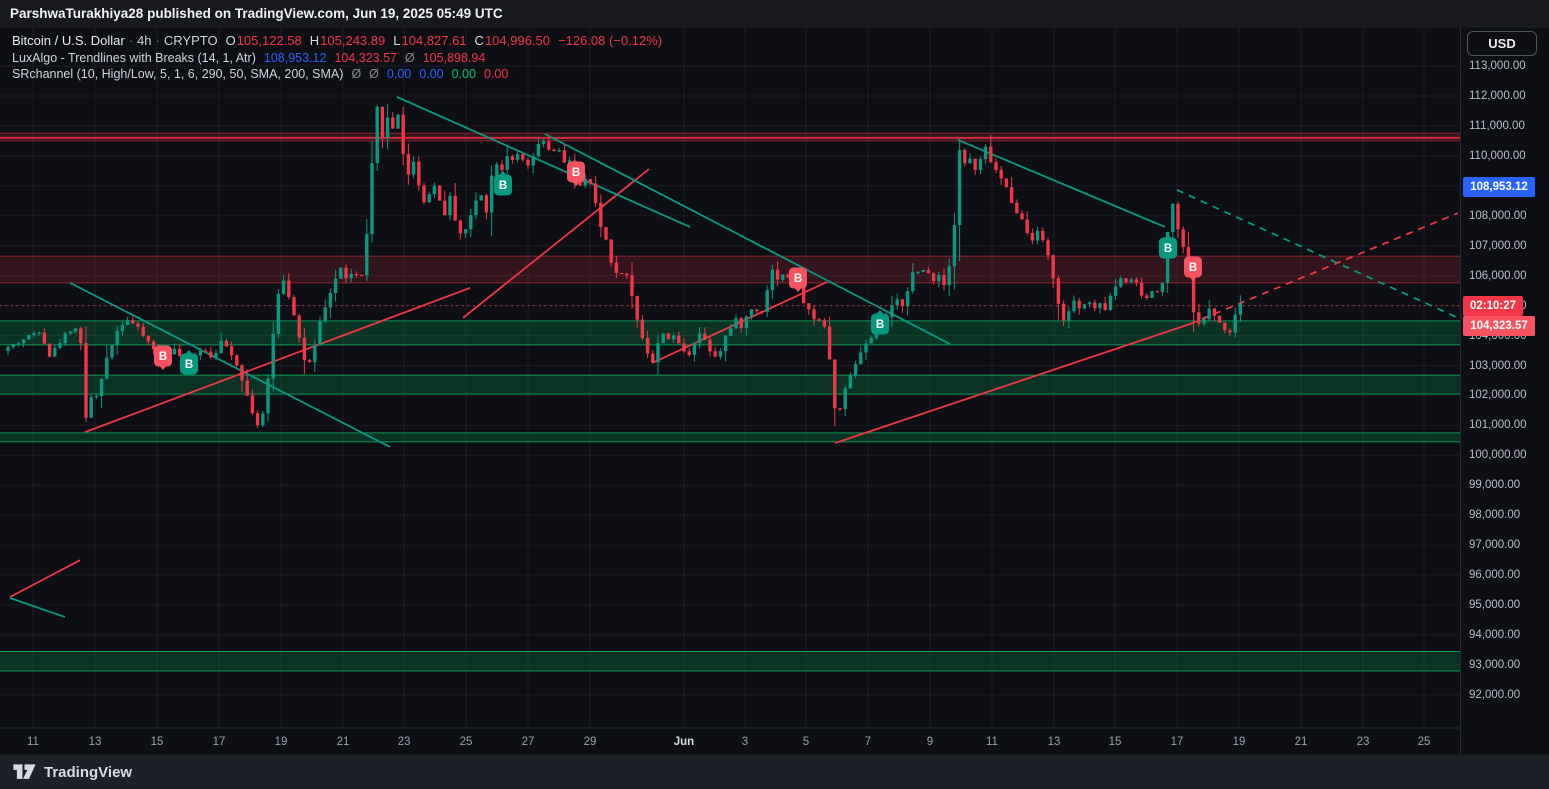 The width and height of the screenshot is (1549, 789). I want to click on bullish-break-label: B, so click(1168, 246).